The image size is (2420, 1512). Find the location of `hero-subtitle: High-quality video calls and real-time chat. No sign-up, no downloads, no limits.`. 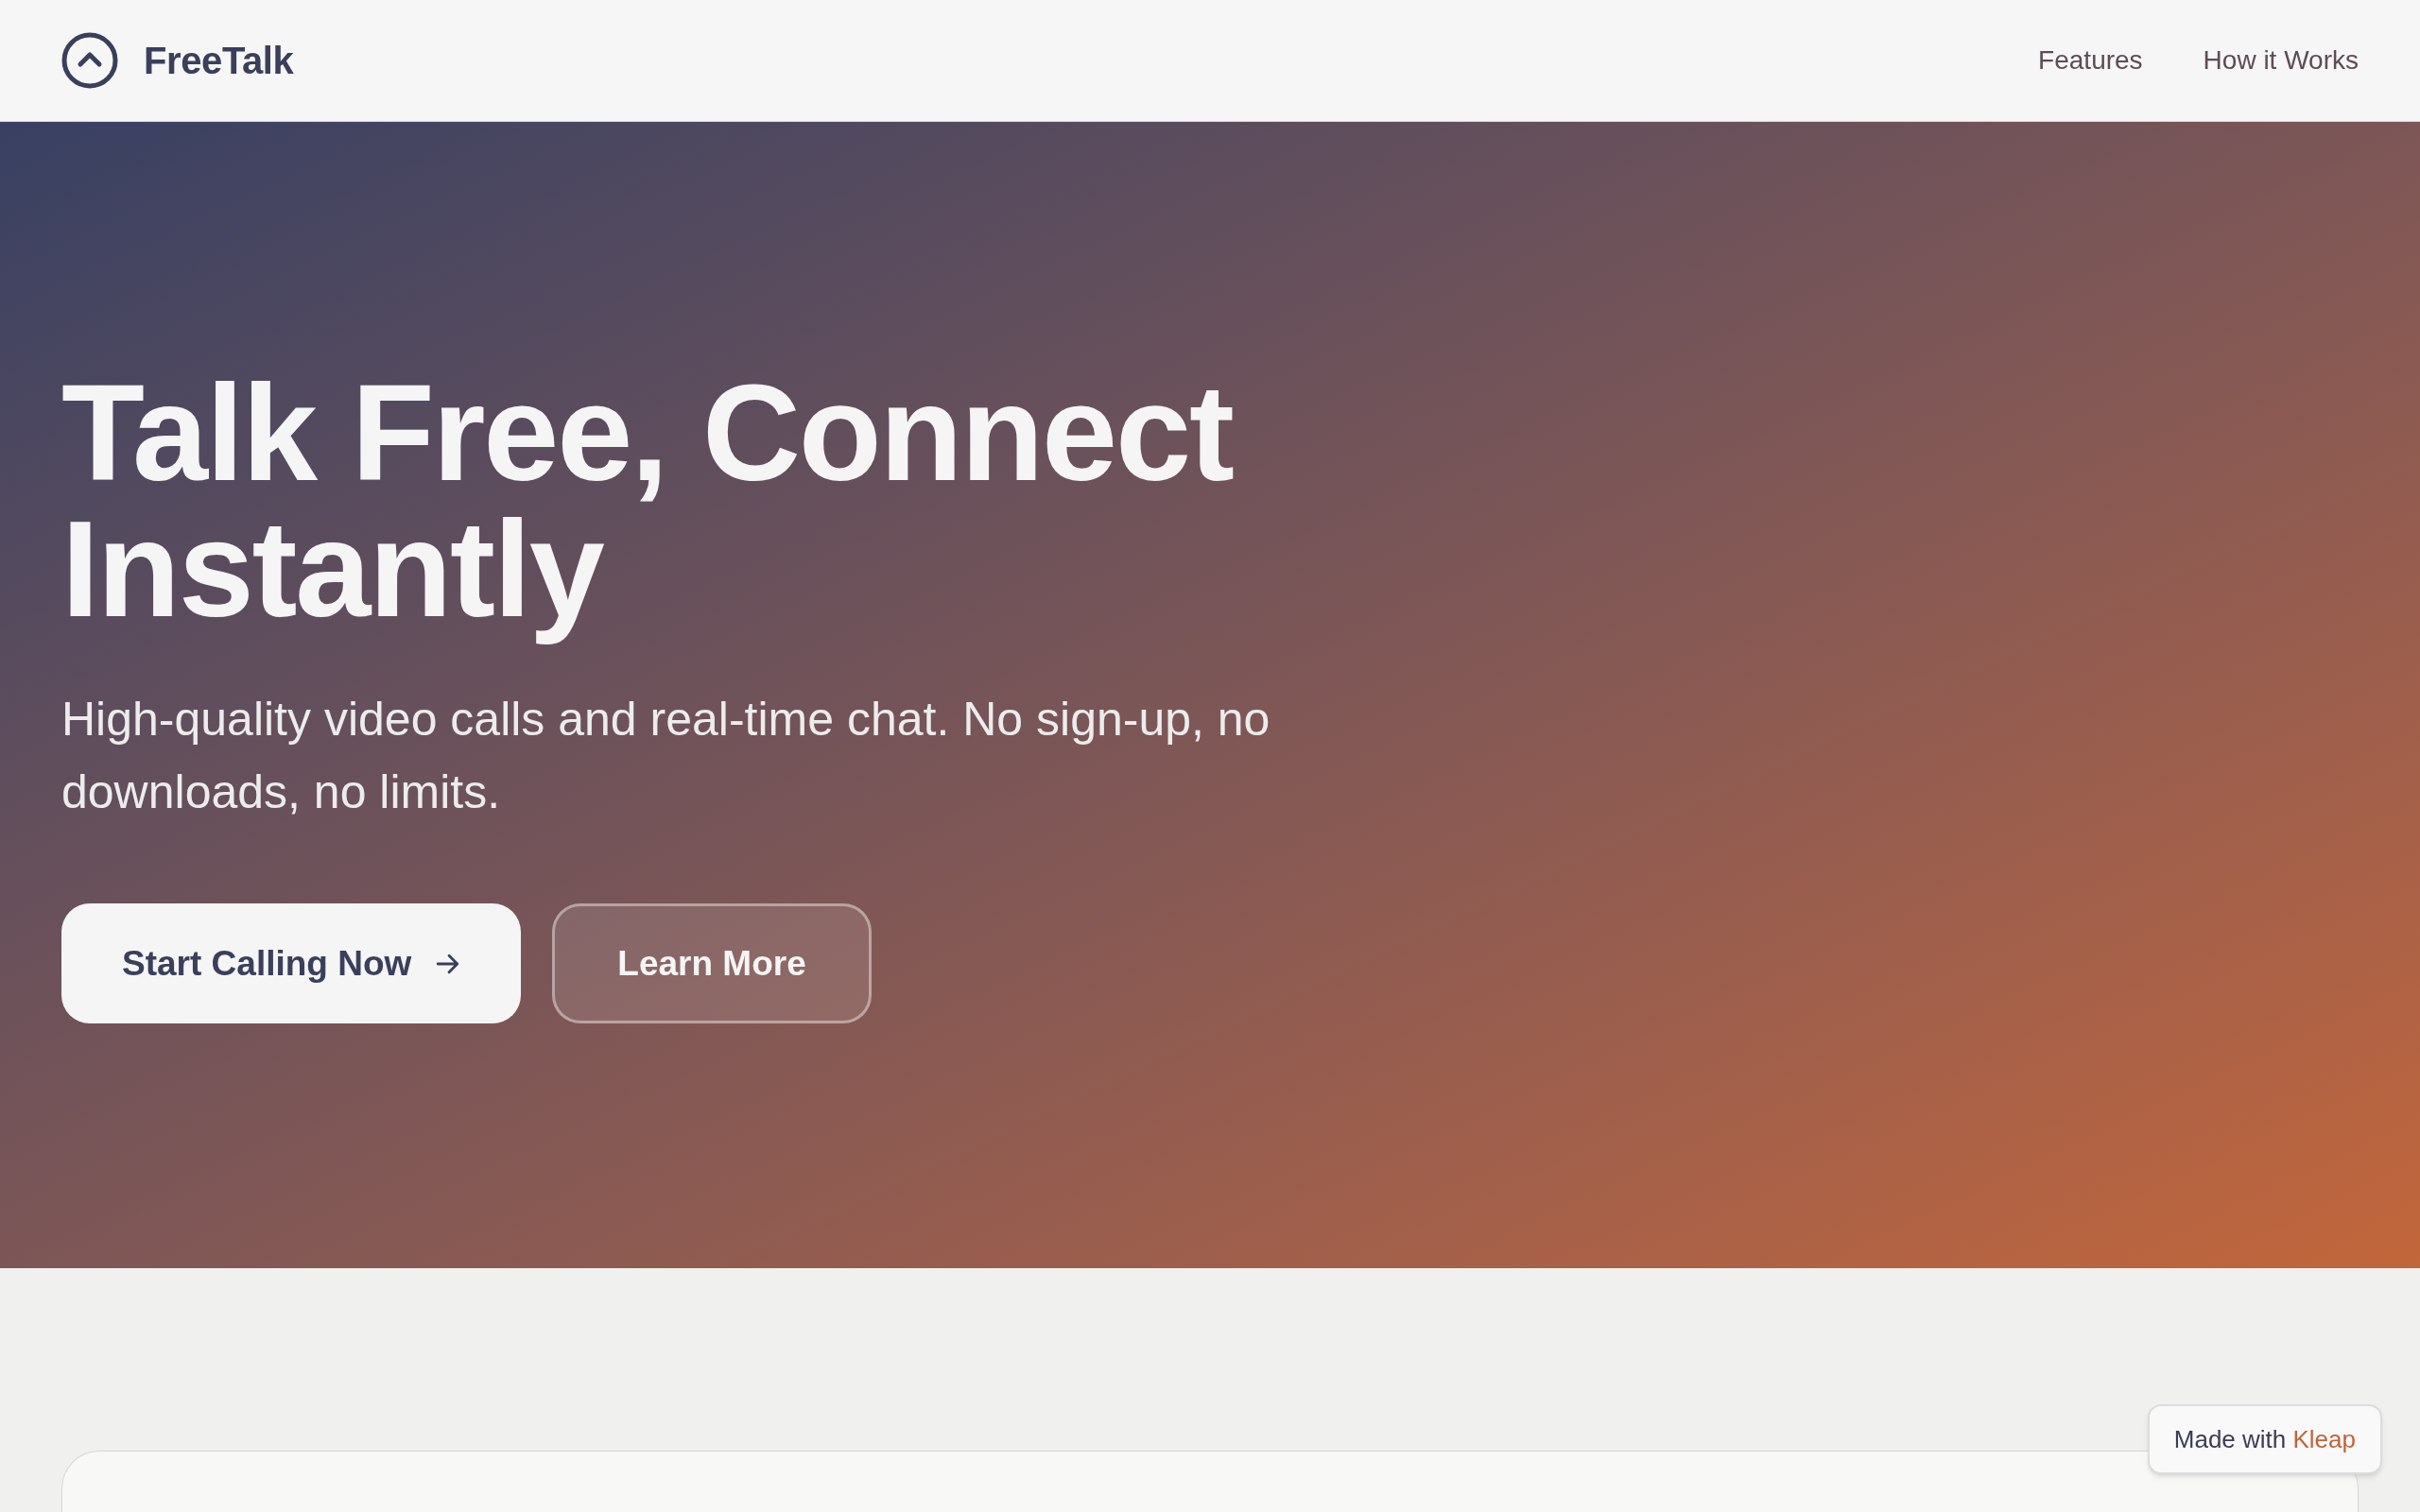

hero-subtitle: High-quality video calls and real-time chat. No sign-up, no downloads, no limits. is located at coordinates (666, 756).